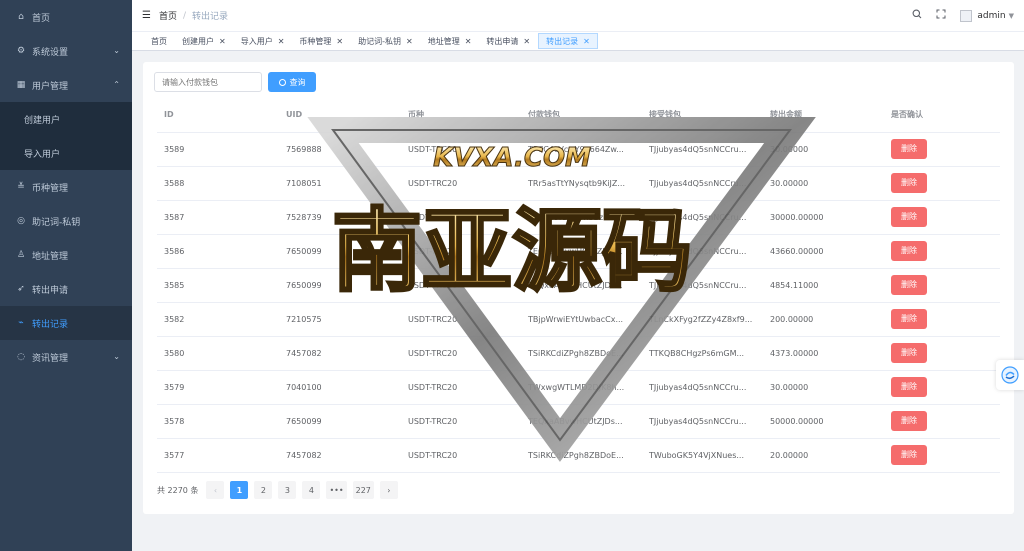 This screenshot has height=551, width=1024. What do you see at coordinates (311, 490) in the screenshot?
I see `page-button: 4` at bounding box center [311, 490].